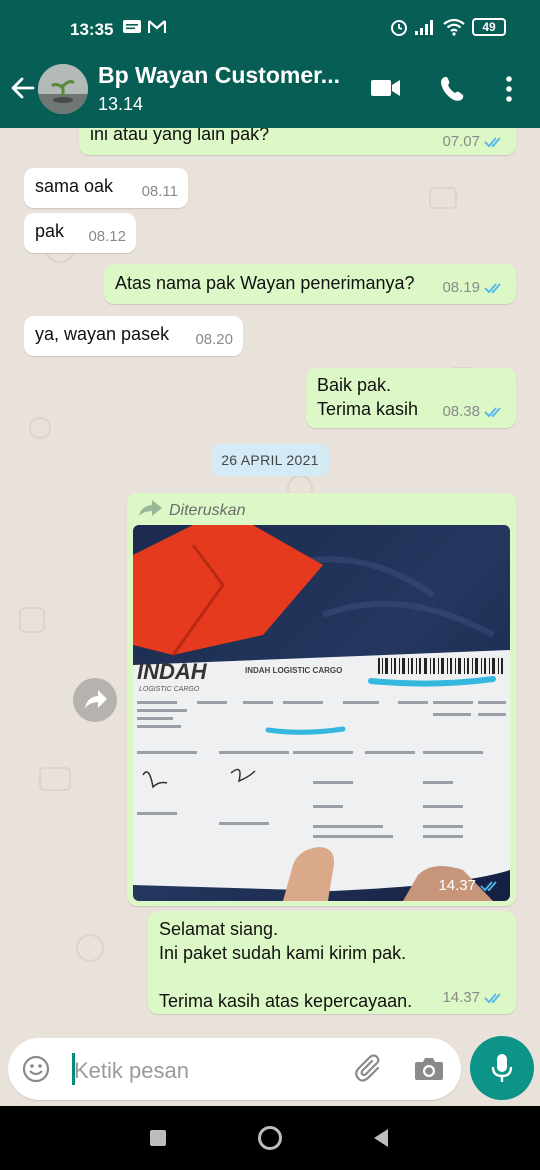 The image size is (540, 1170). I want to click on status-time: 13:35, so click(92, 29).